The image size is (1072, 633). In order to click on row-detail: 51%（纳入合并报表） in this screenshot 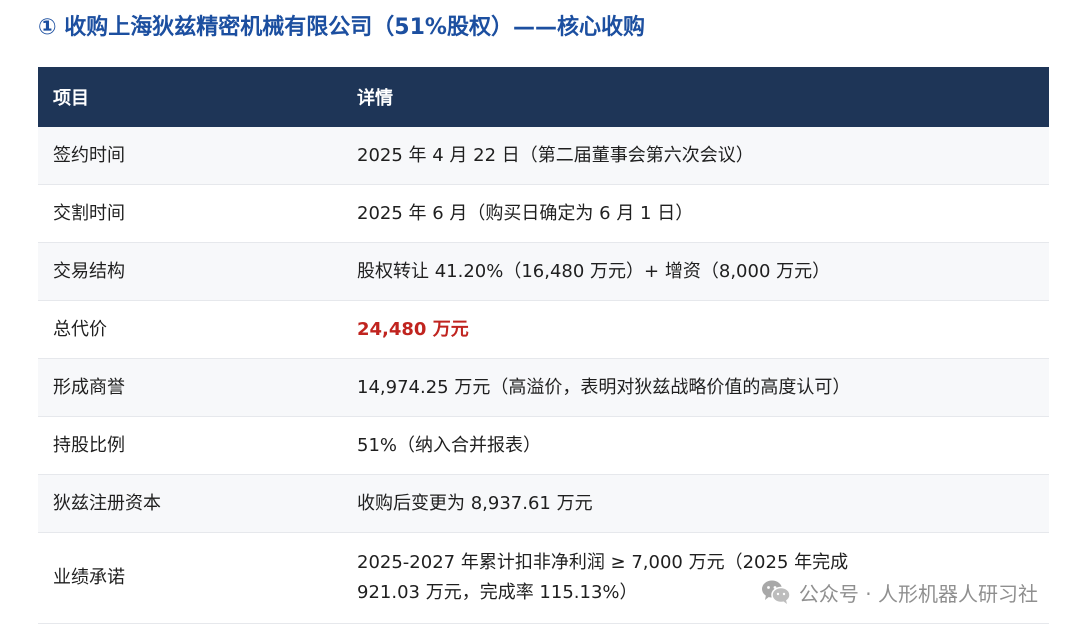, I will do `click(695, 445)`.